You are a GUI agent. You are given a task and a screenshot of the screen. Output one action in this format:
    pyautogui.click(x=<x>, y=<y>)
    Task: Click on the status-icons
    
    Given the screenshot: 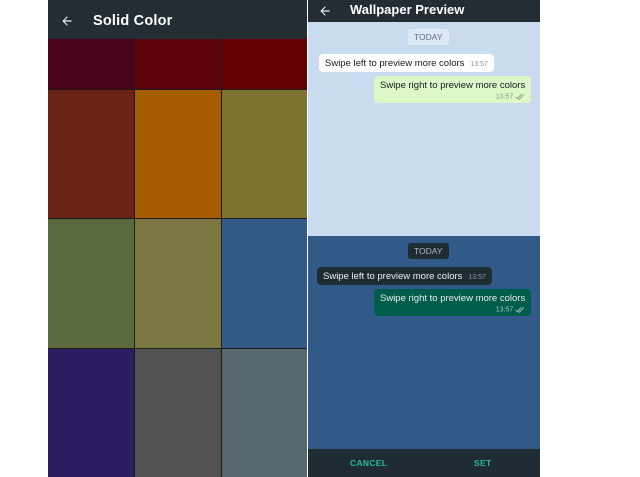 What is the action you would take?
    pyautogui.click(x=292, y=5)
    